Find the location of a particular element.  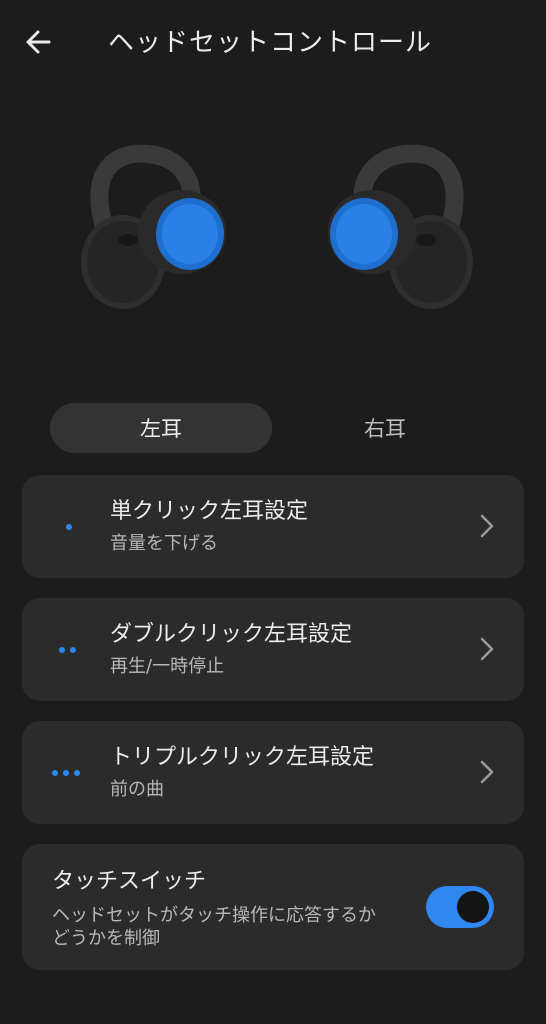

back-button is located at coordinates (38, 42).